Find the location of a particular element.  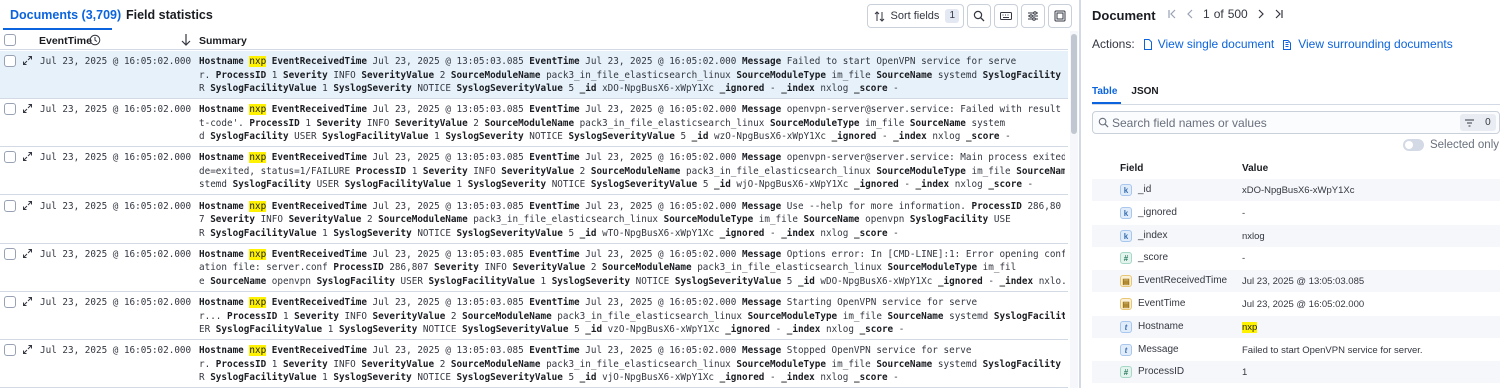

field-type-filter-button: 0 is located at coordinates (1478, 122).